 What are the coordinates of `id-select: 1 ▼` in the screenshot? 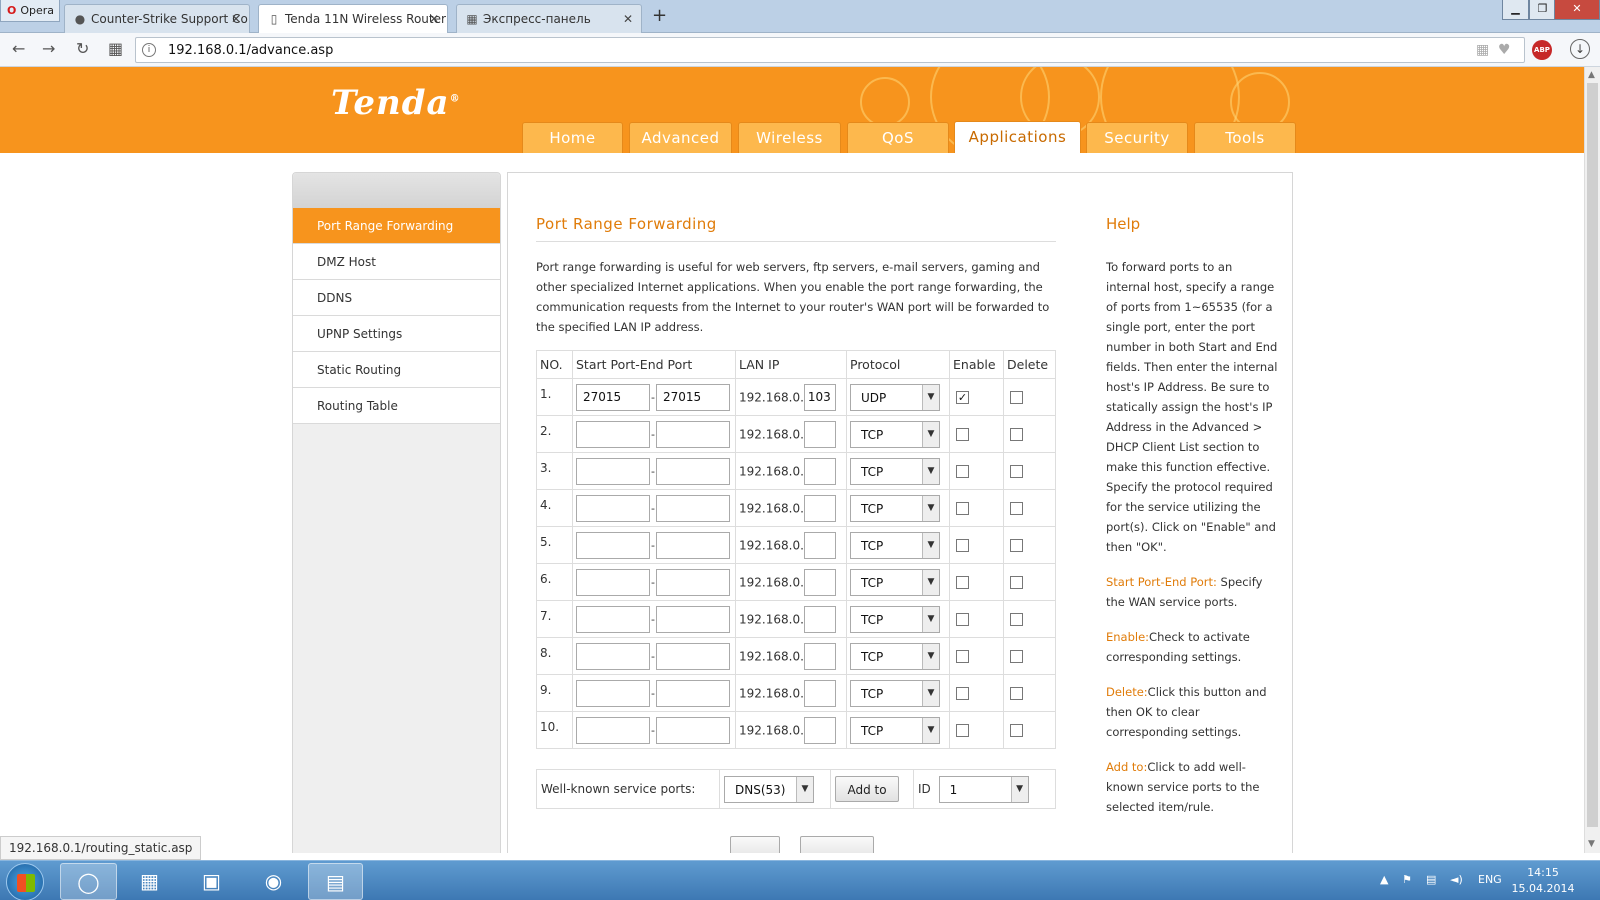 It's located at (983, 789).